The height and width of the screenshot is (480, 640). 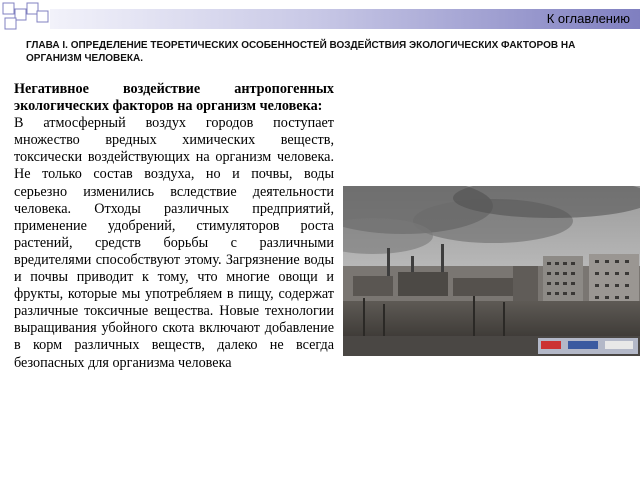 What do you see at coordinates (588, 19) in the screenshot?
I see `table-of-contents-link: К оглавлению` at bounding box center [588, 19].